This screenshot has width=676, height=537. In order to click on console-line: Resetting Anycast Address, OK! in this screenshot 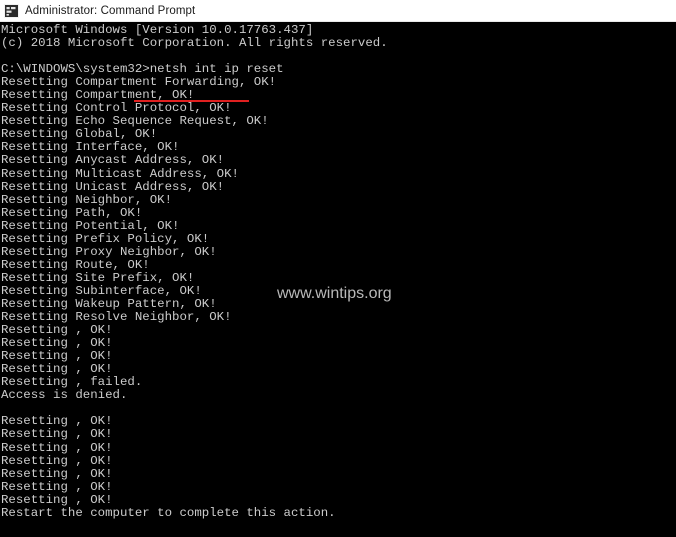, I will do `click(113, 160)`.